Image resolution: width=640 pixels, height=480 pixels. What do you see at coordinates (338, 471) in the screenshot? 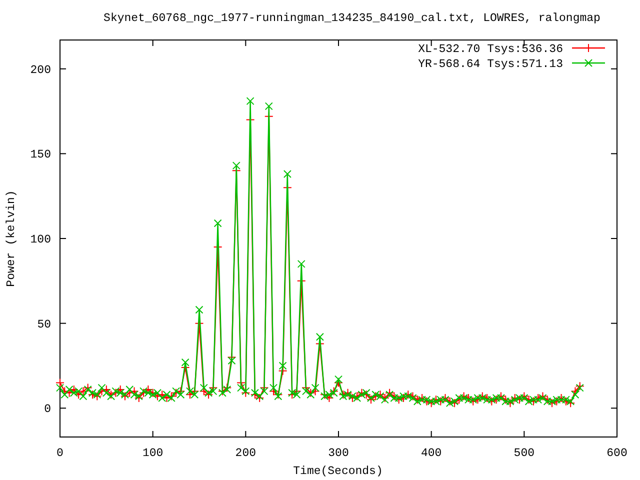
I see `axis-title: Time(Seconds)` at bounding box center [338, 471].